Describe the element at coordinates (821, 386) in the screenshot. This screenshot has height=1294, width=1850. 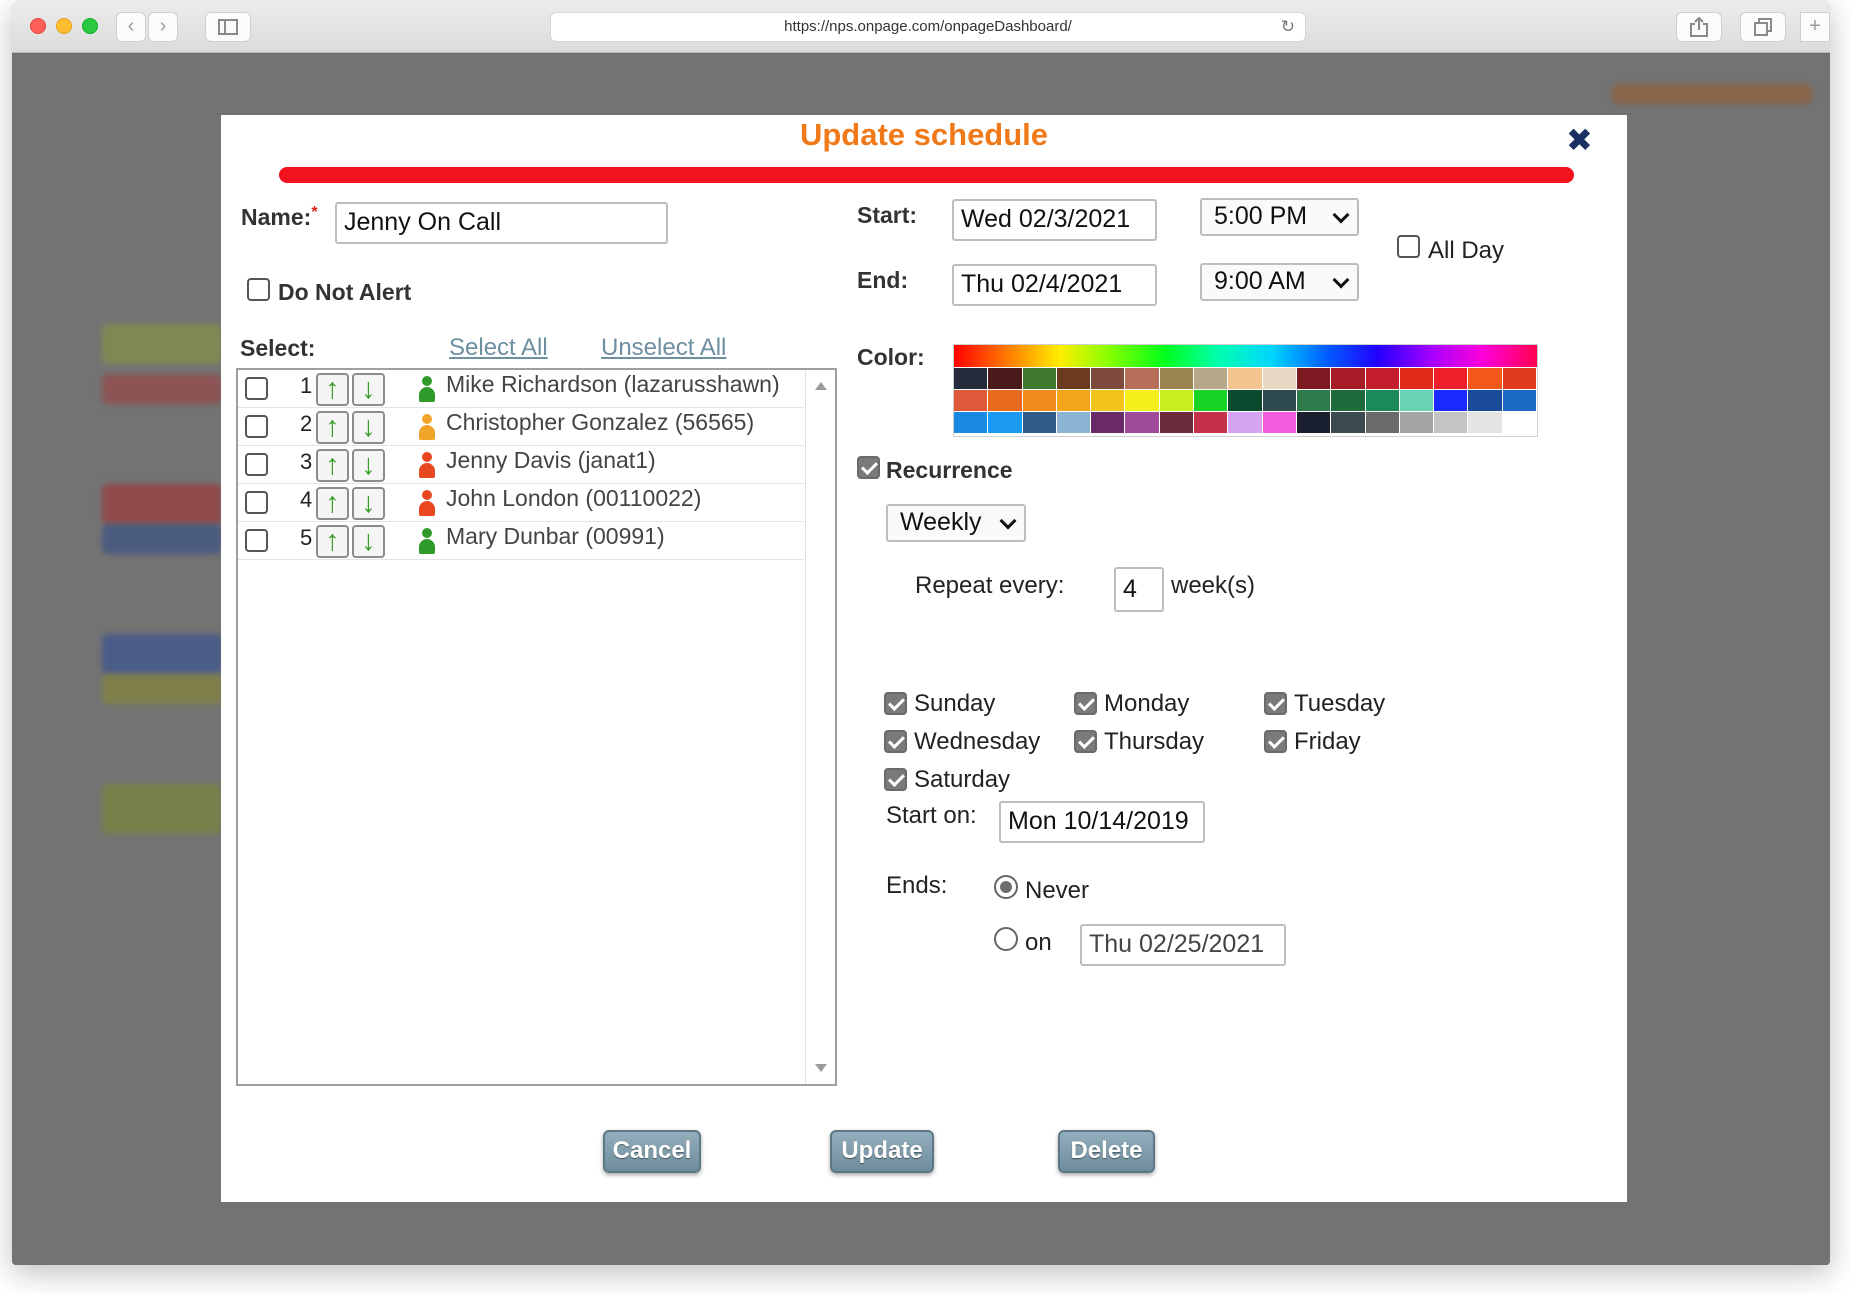
I see `scroll-up-icon` at that location.